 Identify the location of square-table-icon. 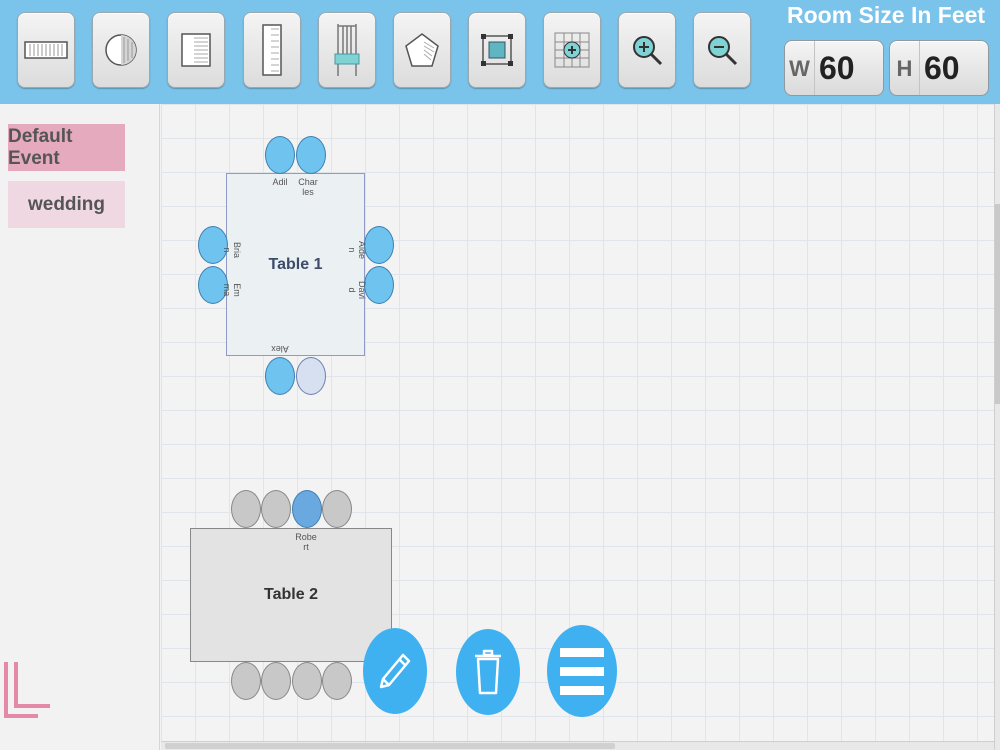
(196, 50).